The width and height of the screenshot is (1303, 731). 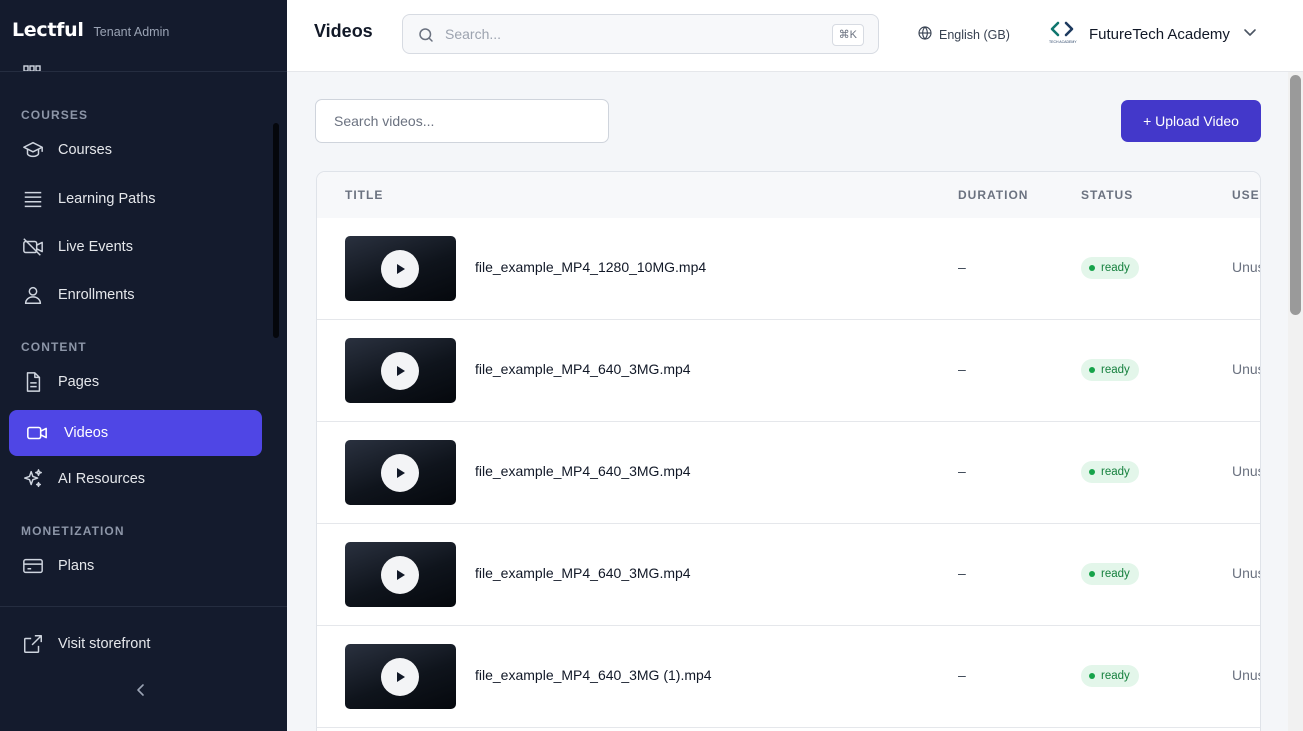 I want to click on sidebar-item-courses: Courses, so click(x=135, y=150).